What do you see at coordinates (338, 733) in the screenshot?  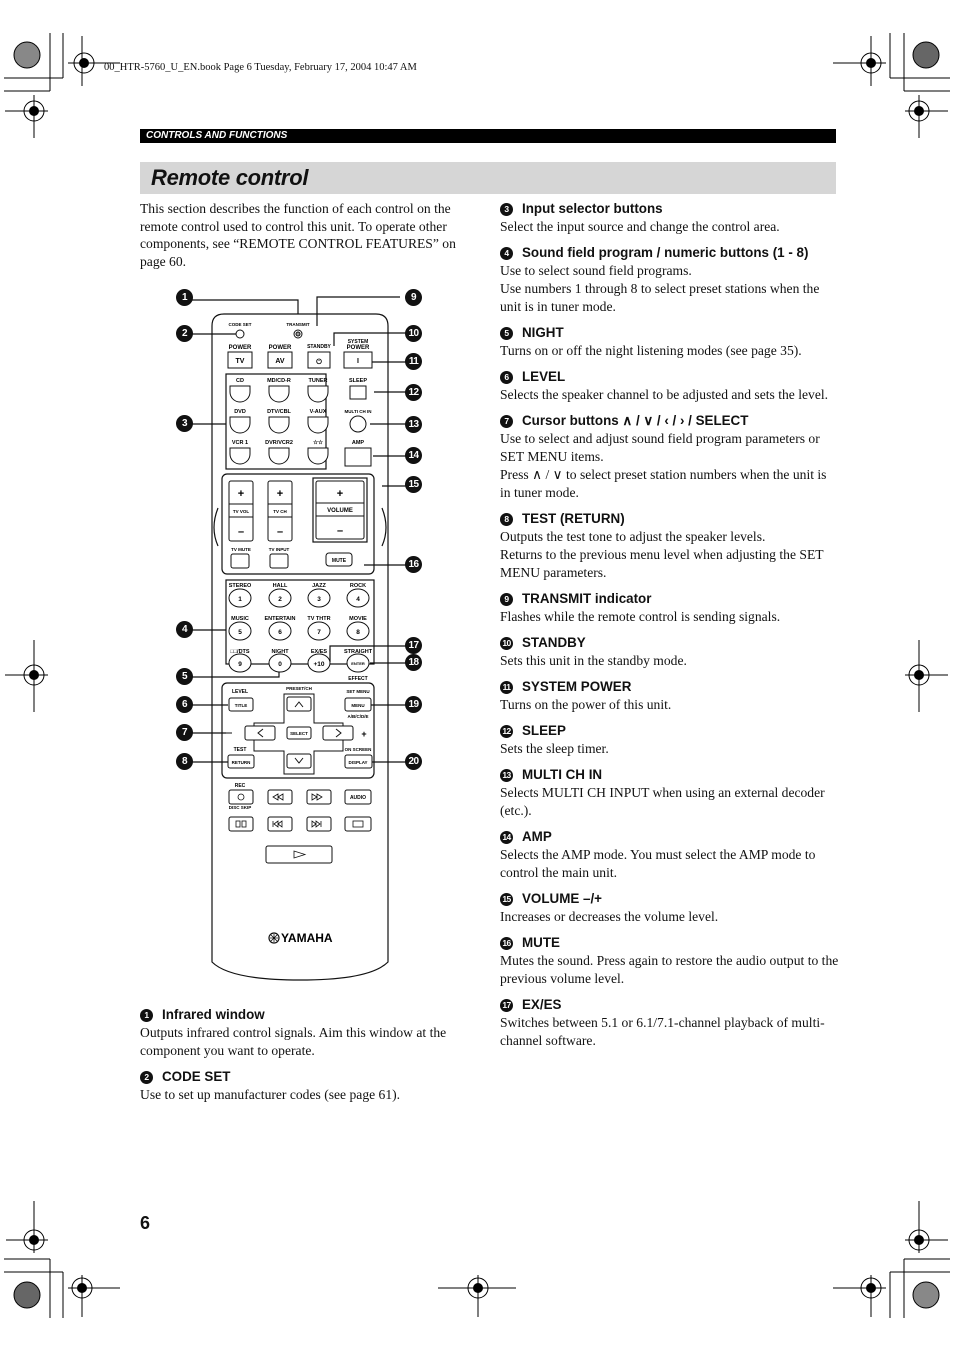 I see `cursor-right-button` at bounding box center [338, 733].